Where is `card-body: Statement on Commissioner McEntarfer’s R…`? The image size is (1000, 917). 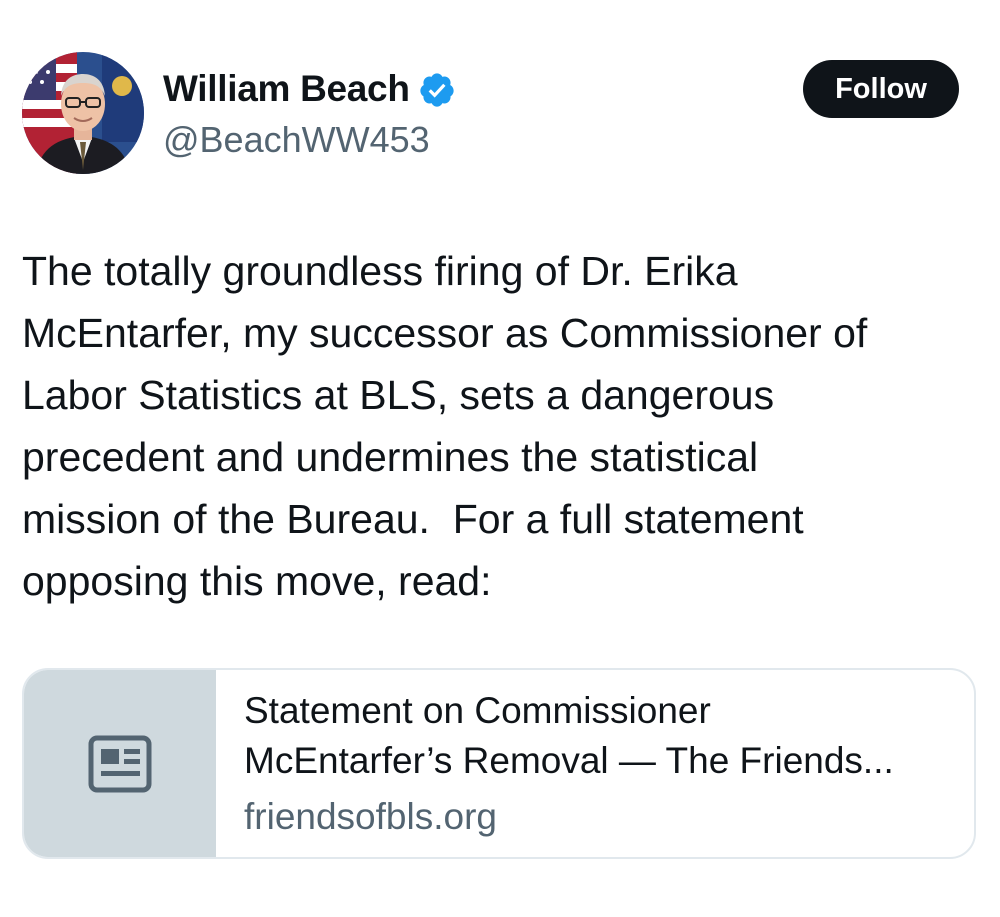
card-body: Statement on Commissioner McEntarfer’s R… is located at coordinates (555, 763).